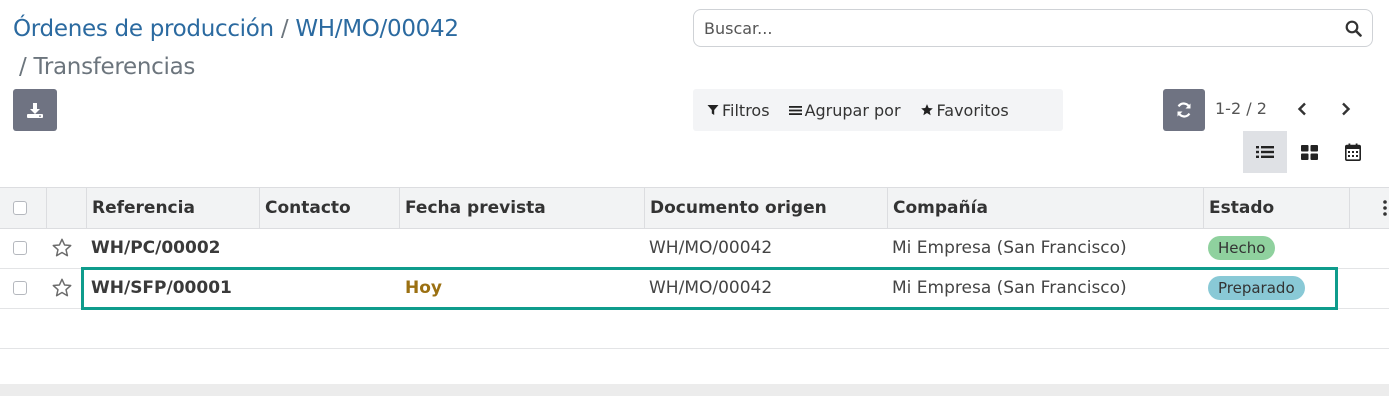 The image size is (1389, 401). Describe the element at coordinates (1020, 28) in the screenshot. I see `search-input` at that location.